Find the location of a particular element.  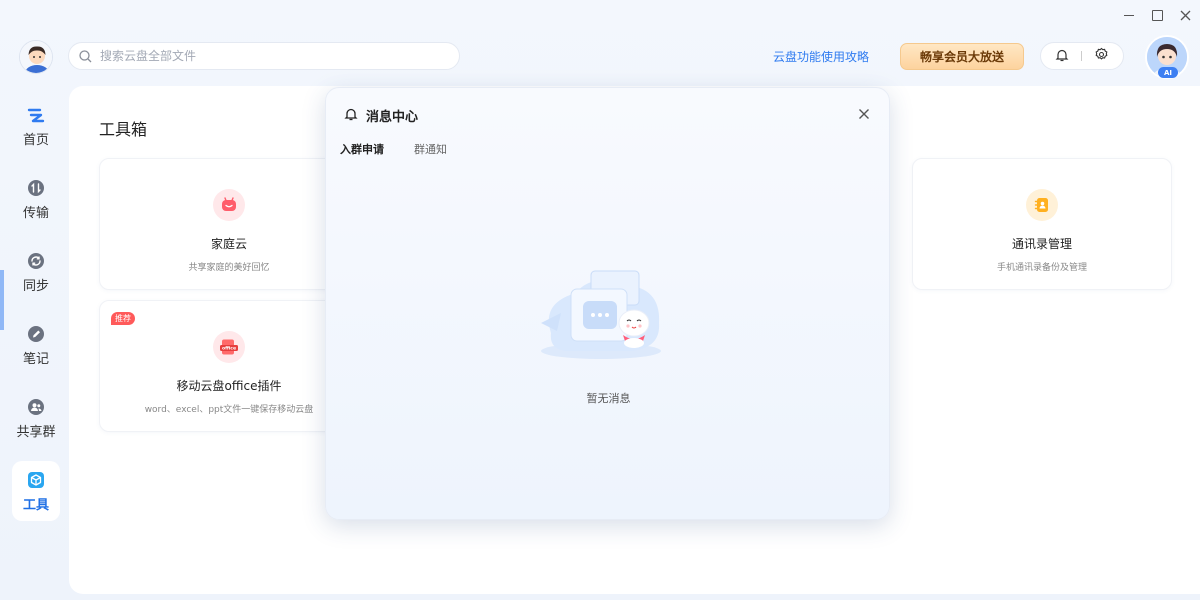

office-plugin-icon: office is located at coordinates (229, 347).